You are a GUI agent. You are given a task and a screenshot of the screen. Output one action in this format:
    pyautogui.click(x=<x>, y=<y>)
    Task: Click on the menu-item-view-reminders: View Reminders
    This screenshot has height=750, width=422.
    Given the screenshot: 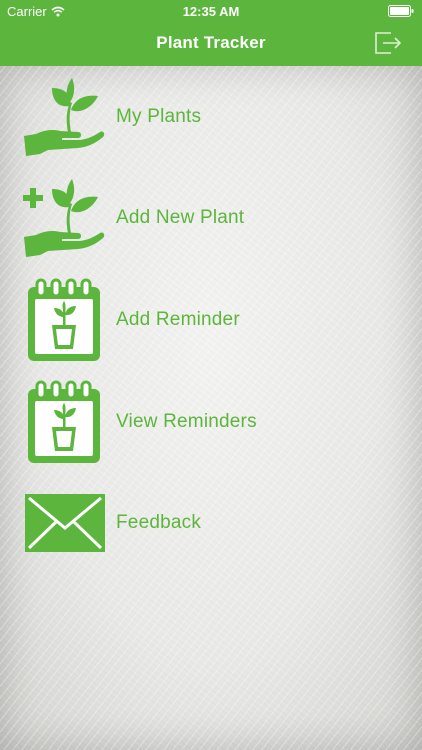 What is the action you would take?
    pyautogui.click(x=212, y=422)
    